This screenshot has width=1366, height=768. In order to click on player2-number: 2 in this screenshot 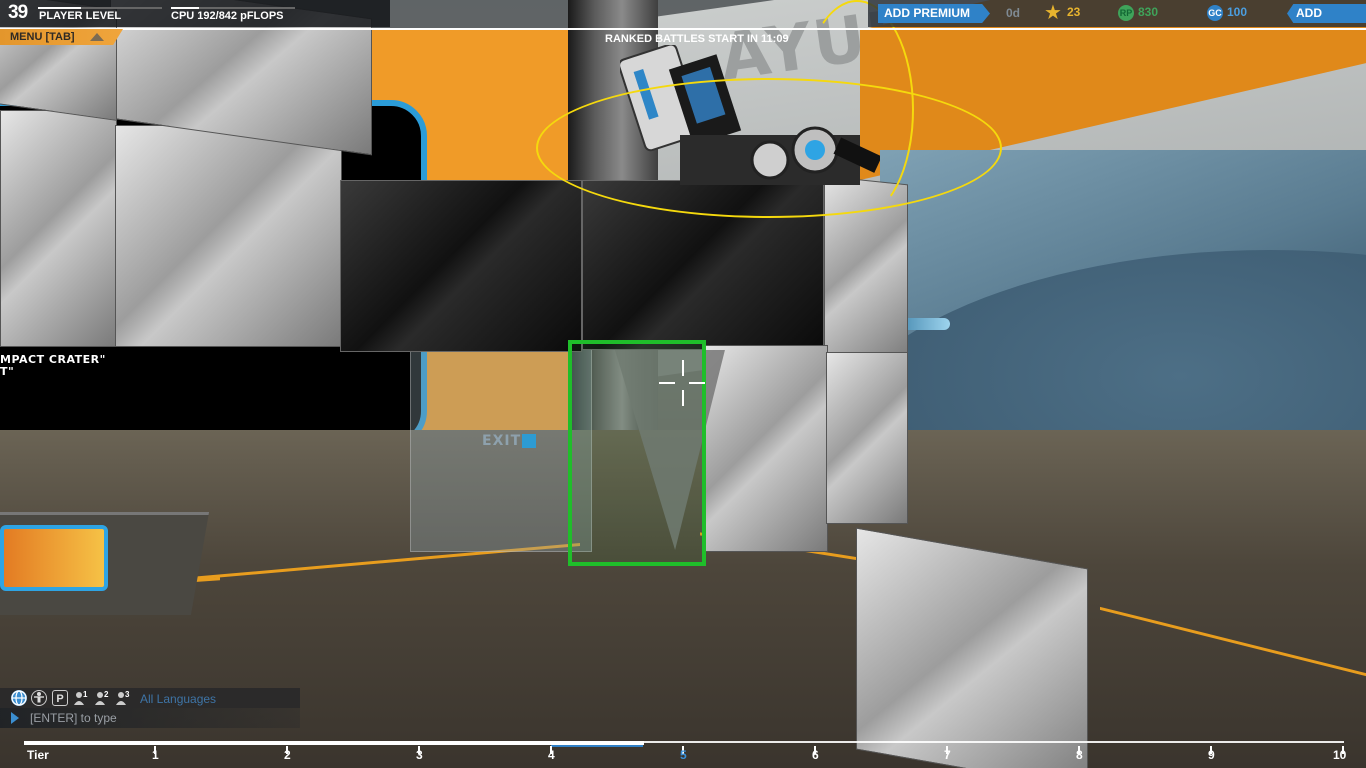, I will do `click(106, 694)`.